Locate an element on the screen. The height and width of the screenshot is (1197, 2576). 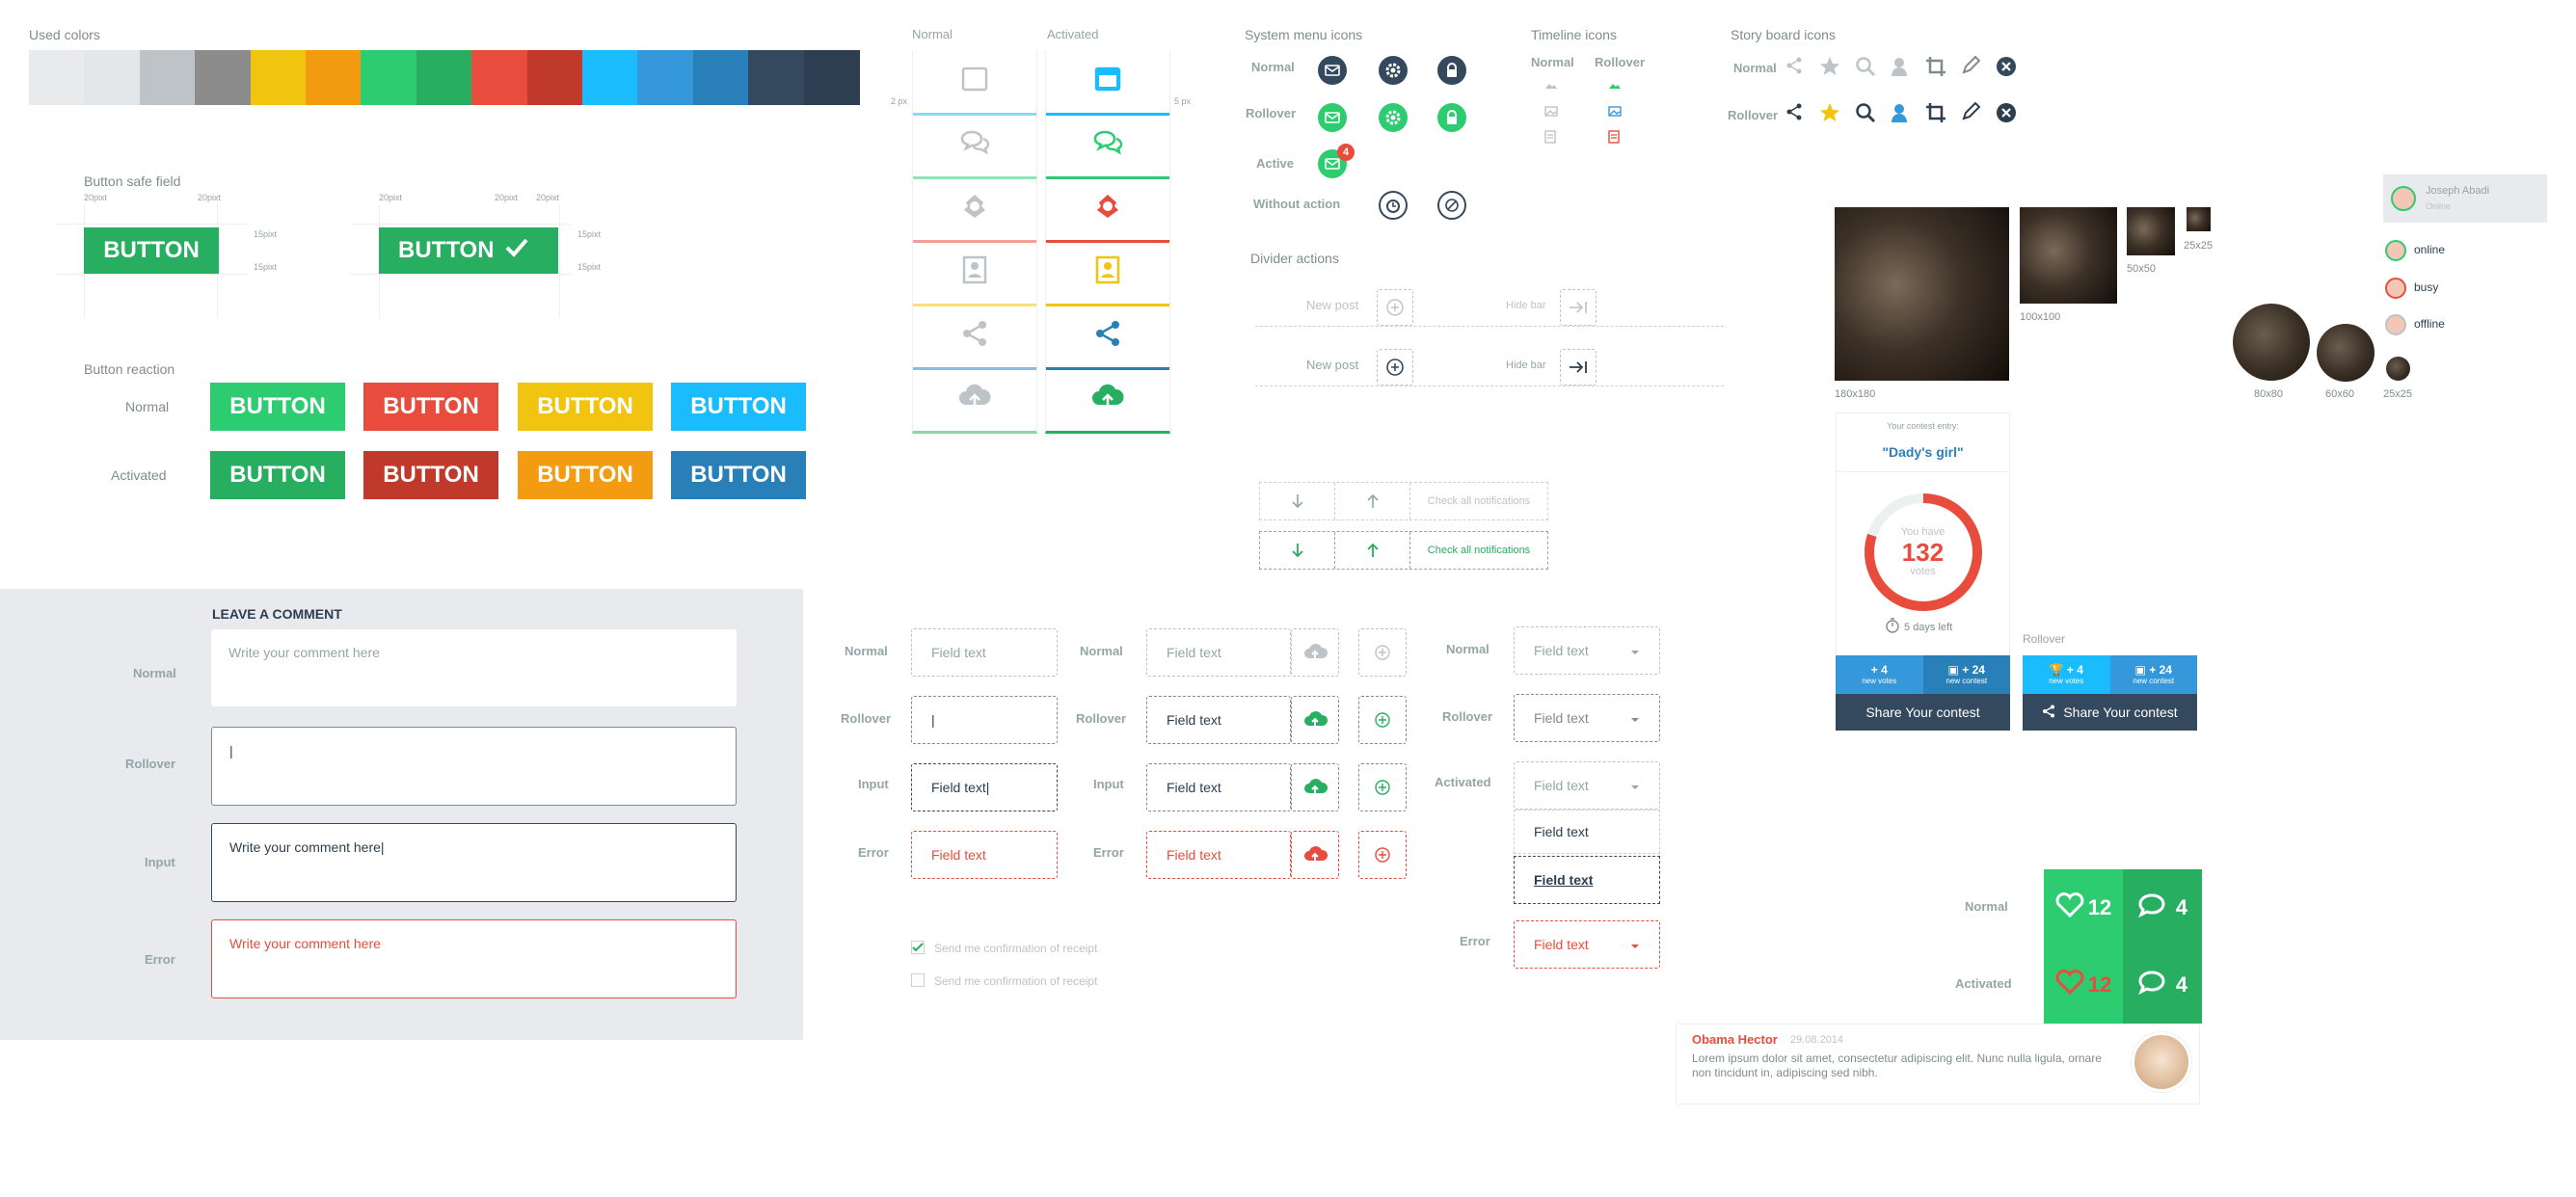
user-card: Joseph Abadi Online is located at coordinates (2465, 198).